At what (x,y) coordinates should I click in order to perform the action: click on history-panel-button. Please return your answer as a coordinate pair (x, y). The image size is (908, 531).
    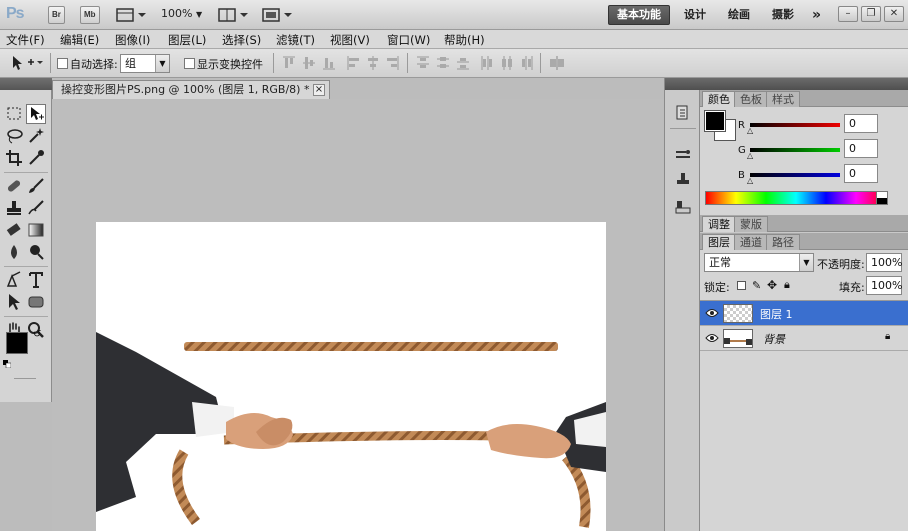
    Looking at the image, I should click on (683, 113).